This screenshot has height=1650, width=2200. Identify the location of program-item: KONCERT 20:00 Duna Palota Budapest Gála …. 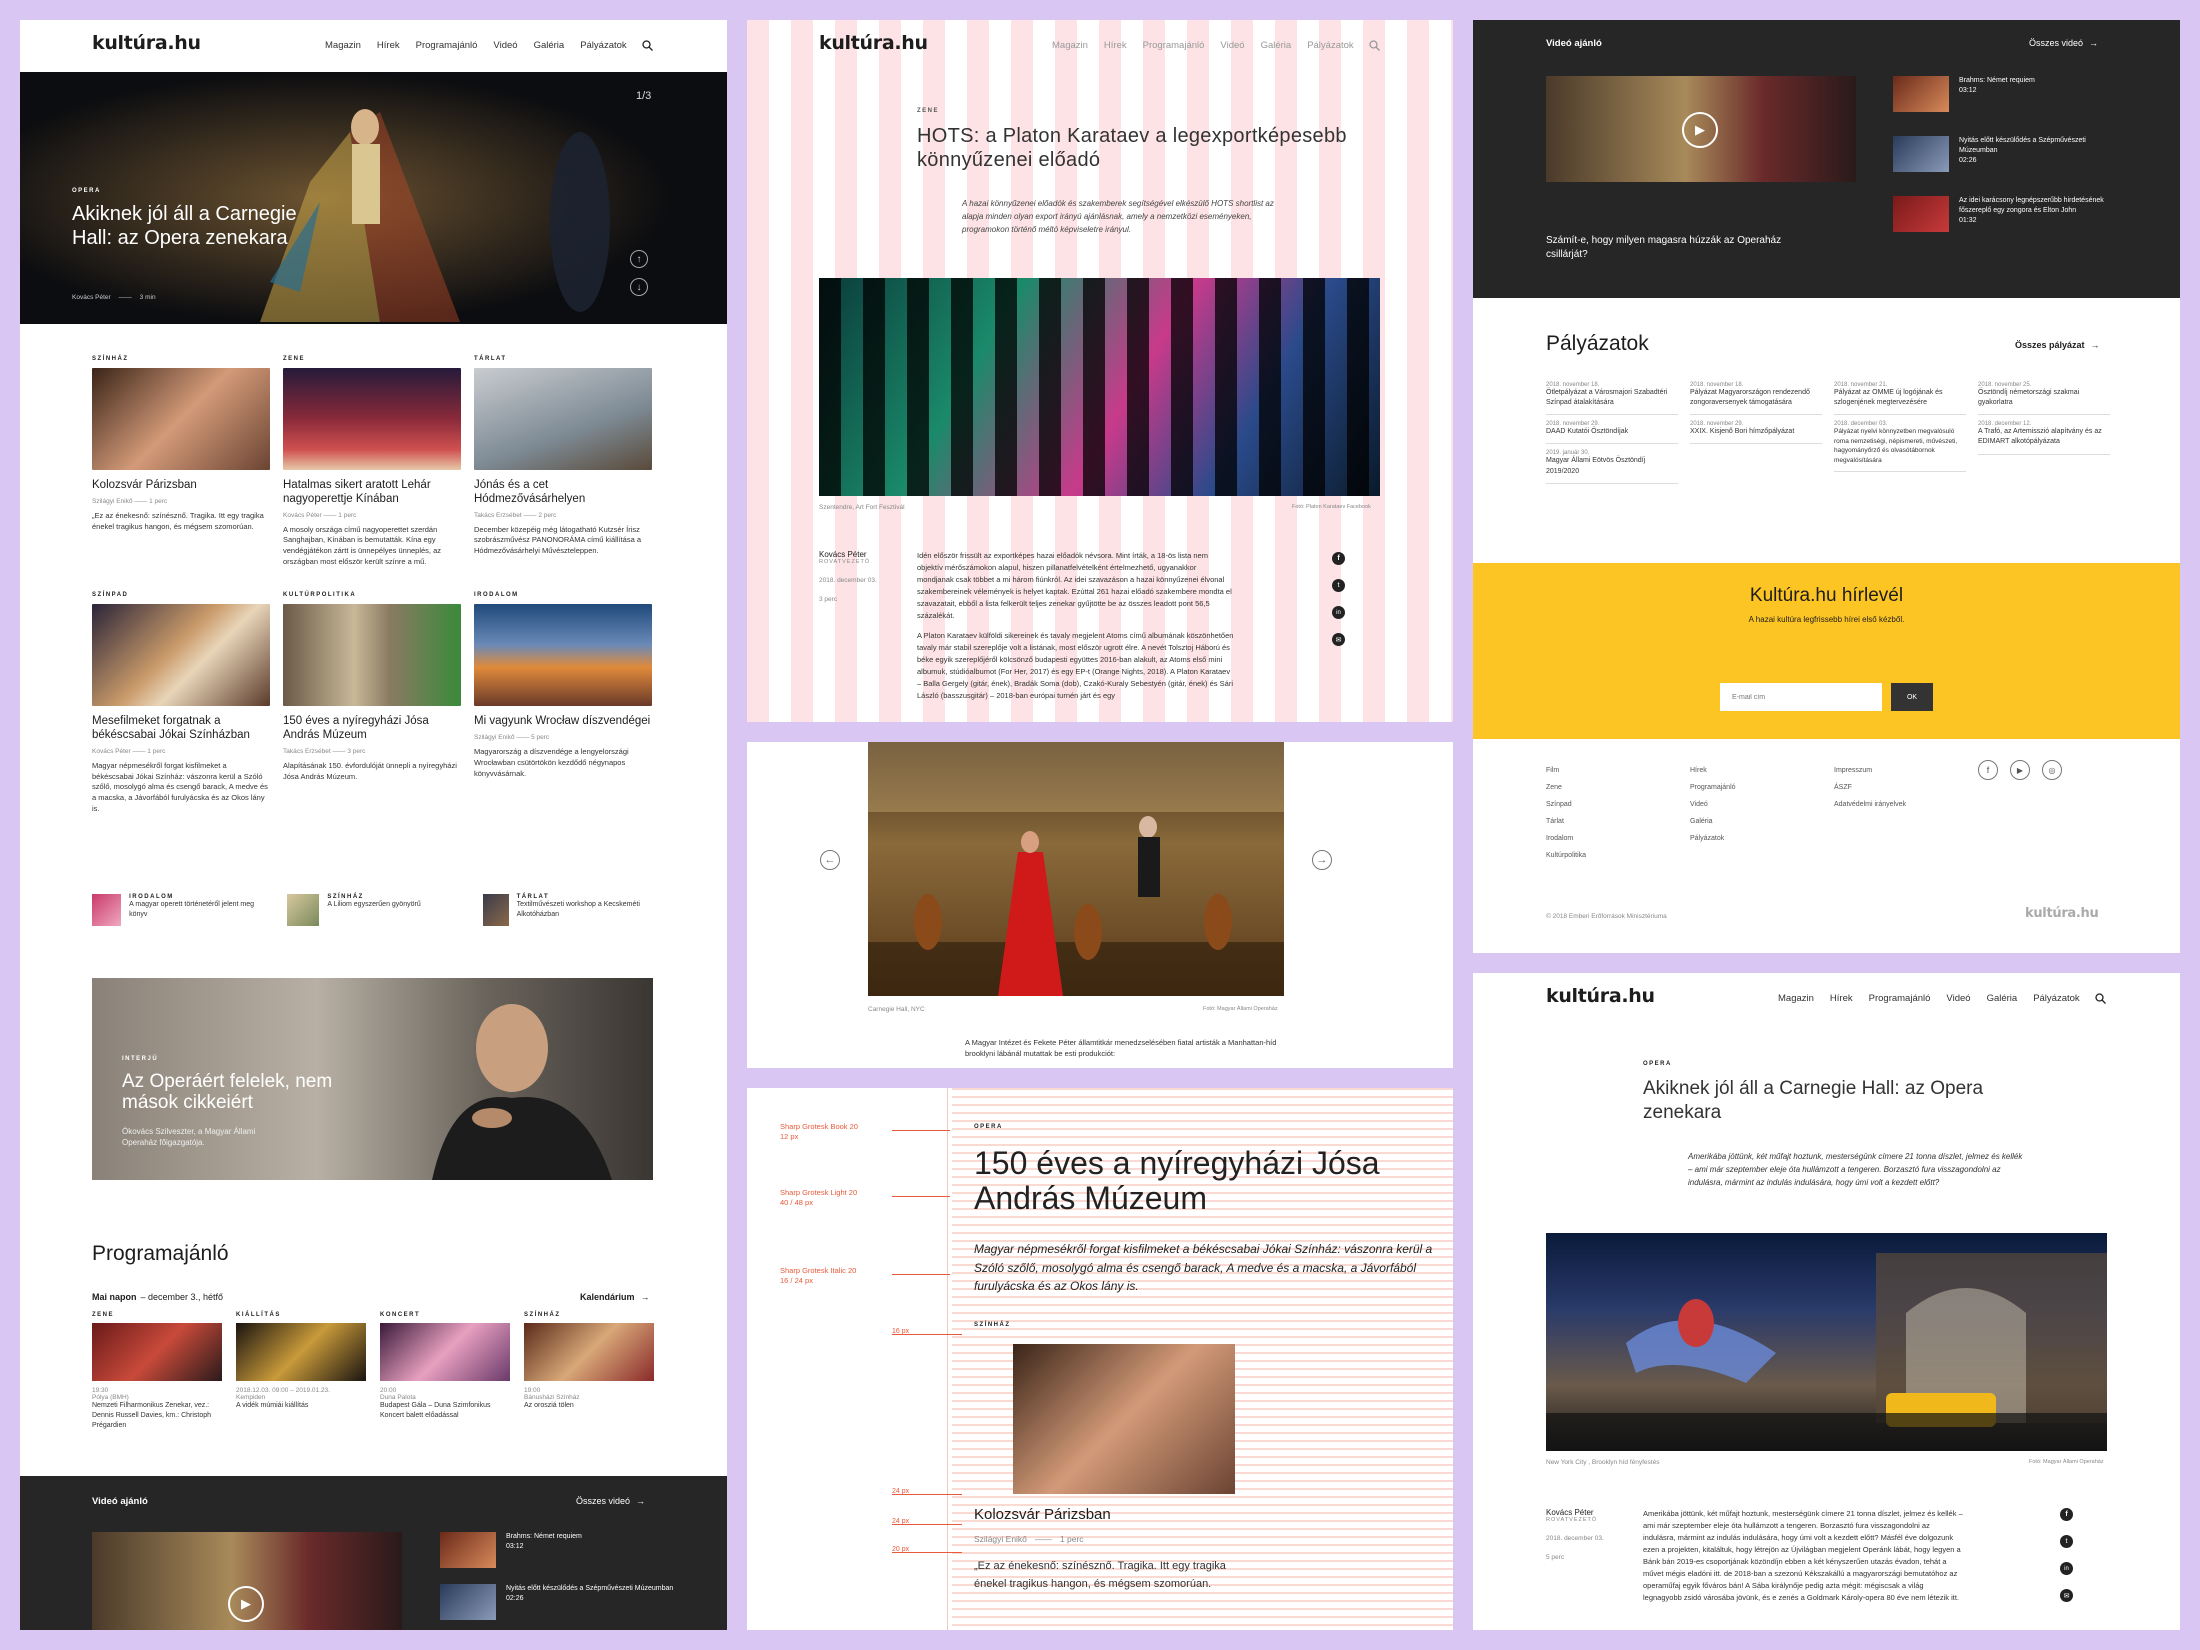
(445, 1371).